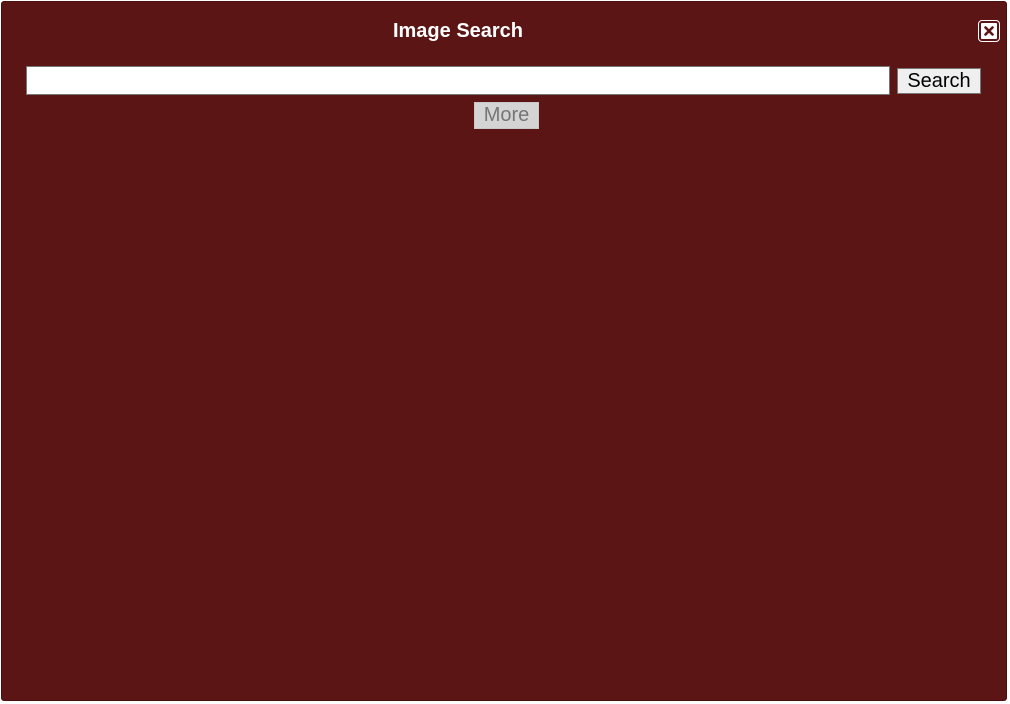 This screenshot has width=1010, height=704. What do you see at coordinates (458, 80) in the screenshot?
I see `search-input` at bounding box center [458, 80].